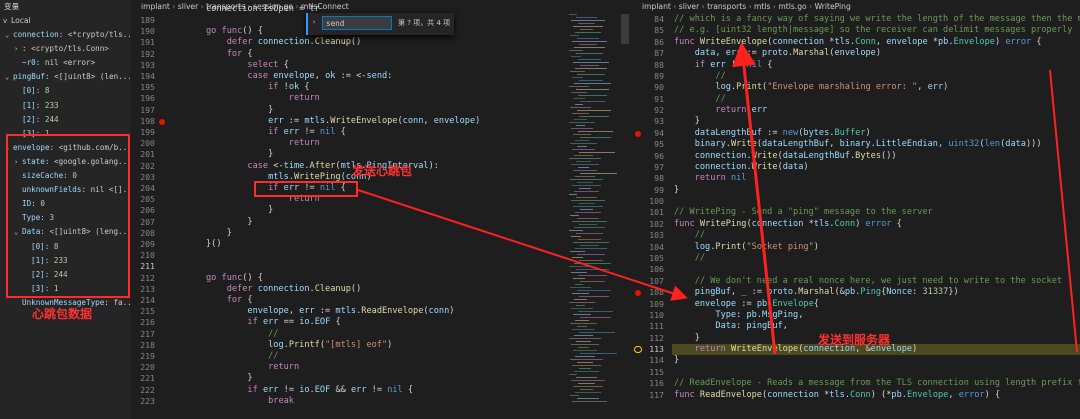 This screenshot has width=1080, height=419. What do you see at coordinates (754, 198) in the screenshot?
I see `arrow-to-writeenvelope` at bounding box center [754, 198].